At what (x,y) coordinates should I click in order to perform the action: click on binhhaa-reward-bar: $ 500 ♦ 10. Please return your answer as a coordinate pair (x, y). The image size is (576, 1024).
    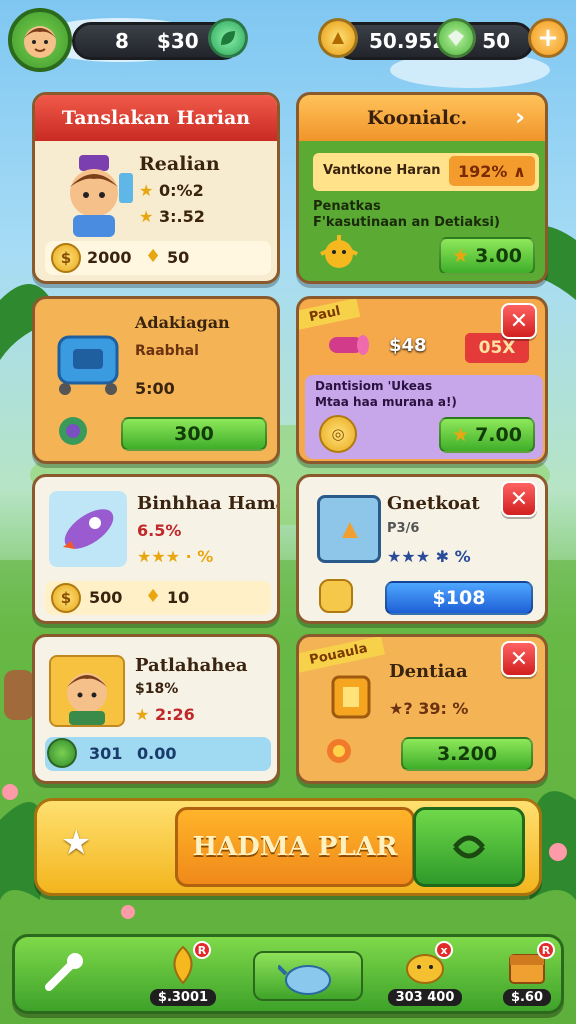
    Looking at the image, I should click on (158, 598).